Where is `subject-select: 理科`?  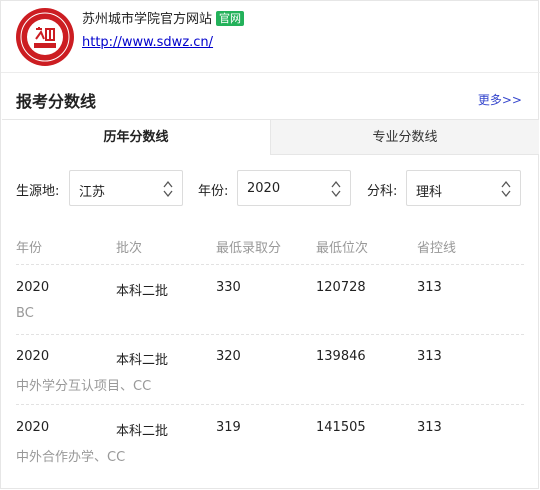 subject-select: 理科 is located at coordinates (463, 188).